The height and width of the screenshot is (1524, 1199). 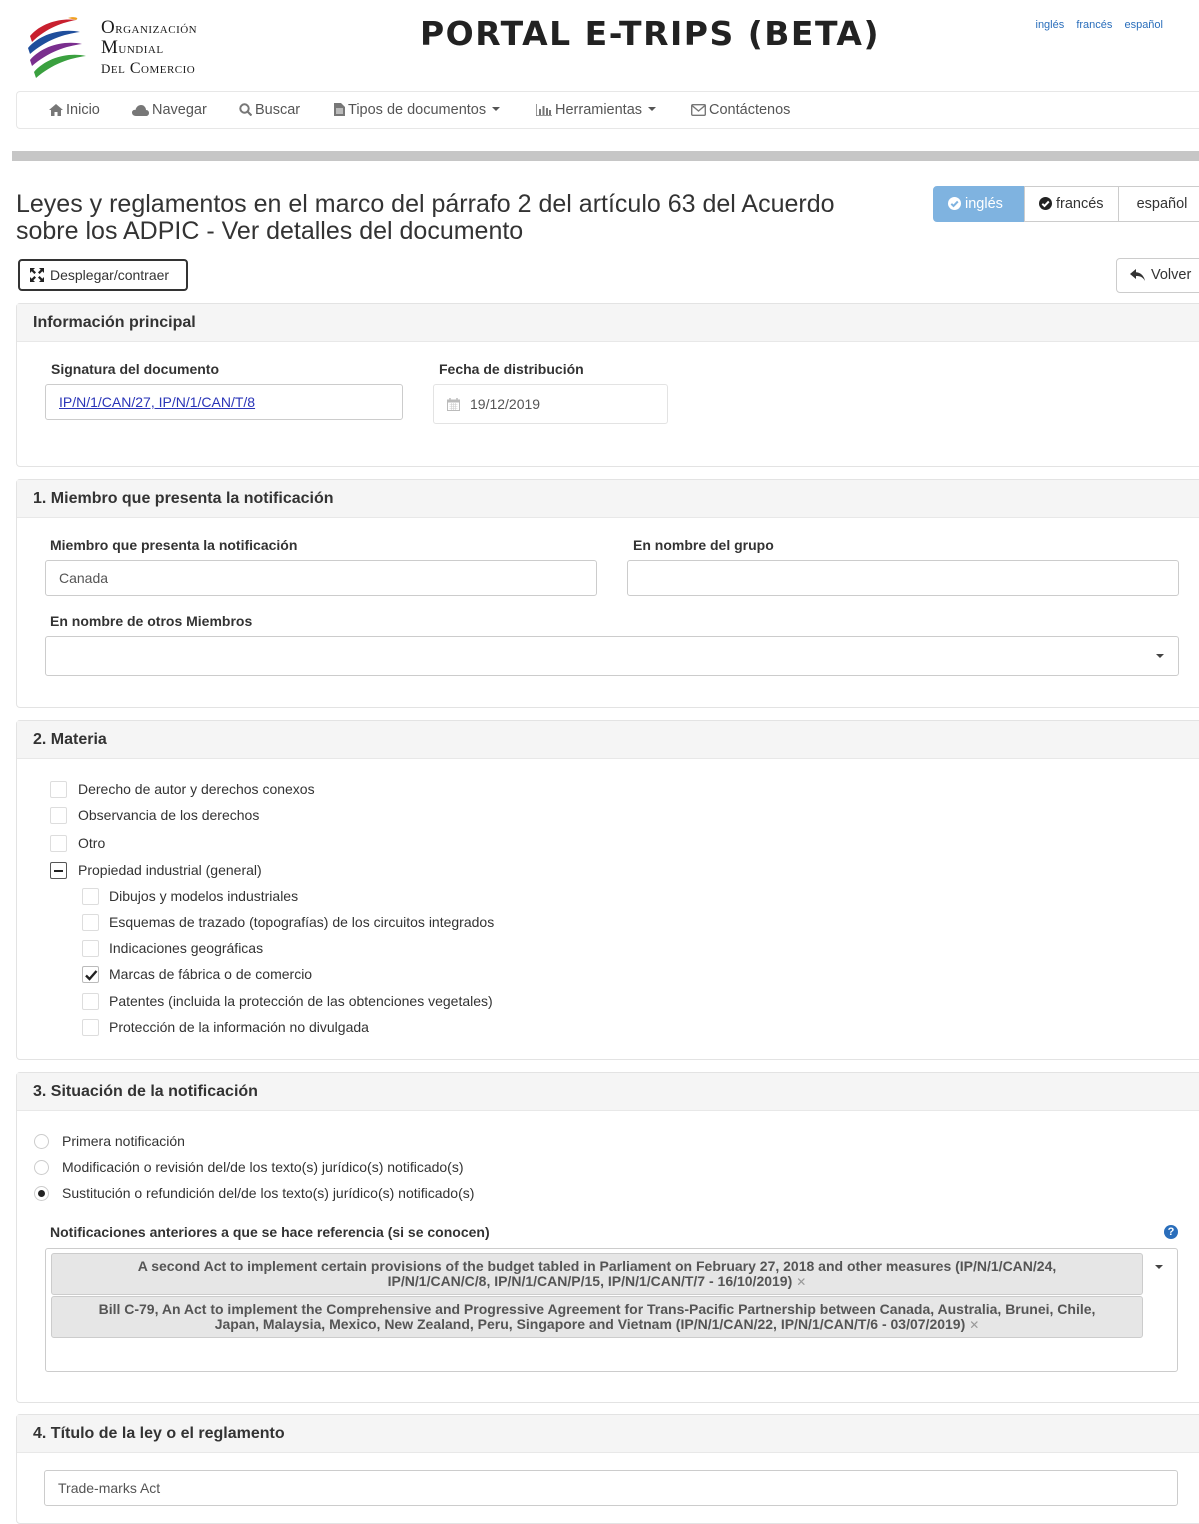 I want to click on subject-label-industrial-designs: Dibujos y modelos industriales, so click(x=204, y=896).